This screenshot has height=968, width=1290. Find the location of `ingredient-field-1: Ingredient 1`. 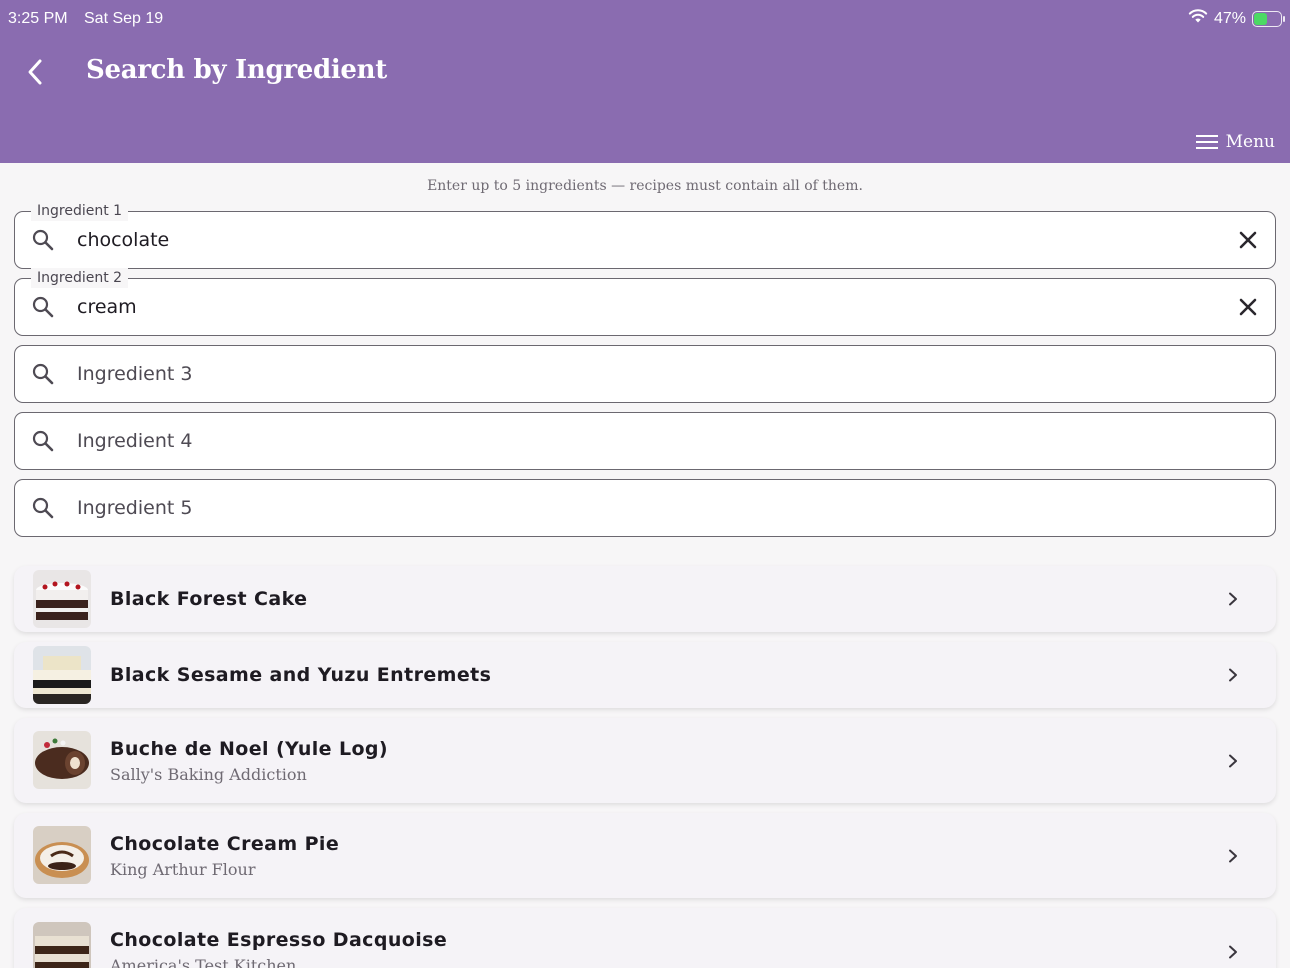

ingredient-field-1: Ingredient 1 is located at coordinates (645, 235).